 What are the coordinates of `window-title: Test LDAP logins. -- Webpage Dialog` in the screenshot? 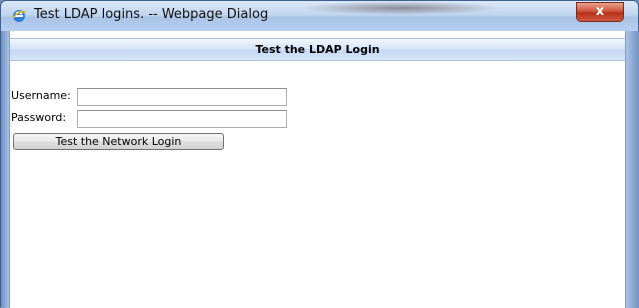 It's located at (151, 14).